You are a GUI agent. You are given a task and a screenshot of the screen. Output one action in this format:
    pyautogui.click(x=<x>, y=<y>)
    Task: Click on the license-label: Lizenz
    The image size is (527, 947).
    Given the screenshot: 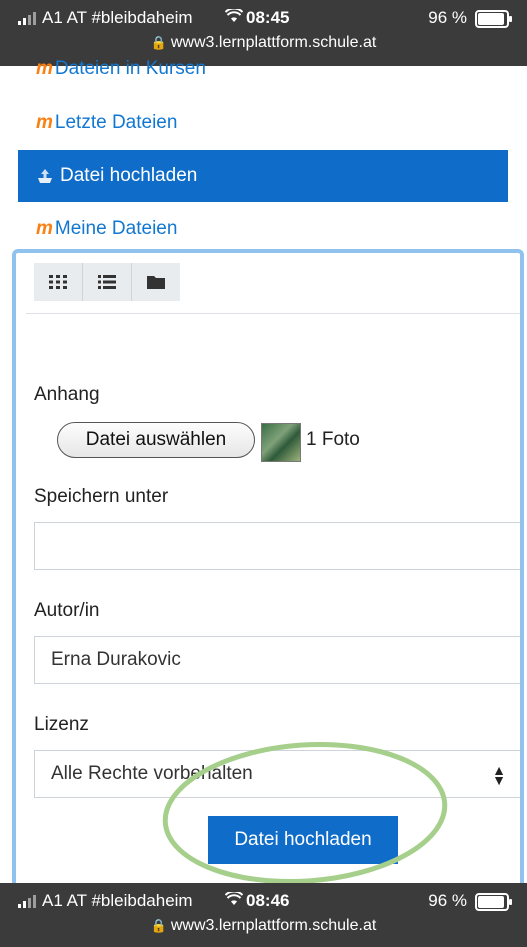 What is the action you would take?
    pyautogui.click(x=61, y=724)
    